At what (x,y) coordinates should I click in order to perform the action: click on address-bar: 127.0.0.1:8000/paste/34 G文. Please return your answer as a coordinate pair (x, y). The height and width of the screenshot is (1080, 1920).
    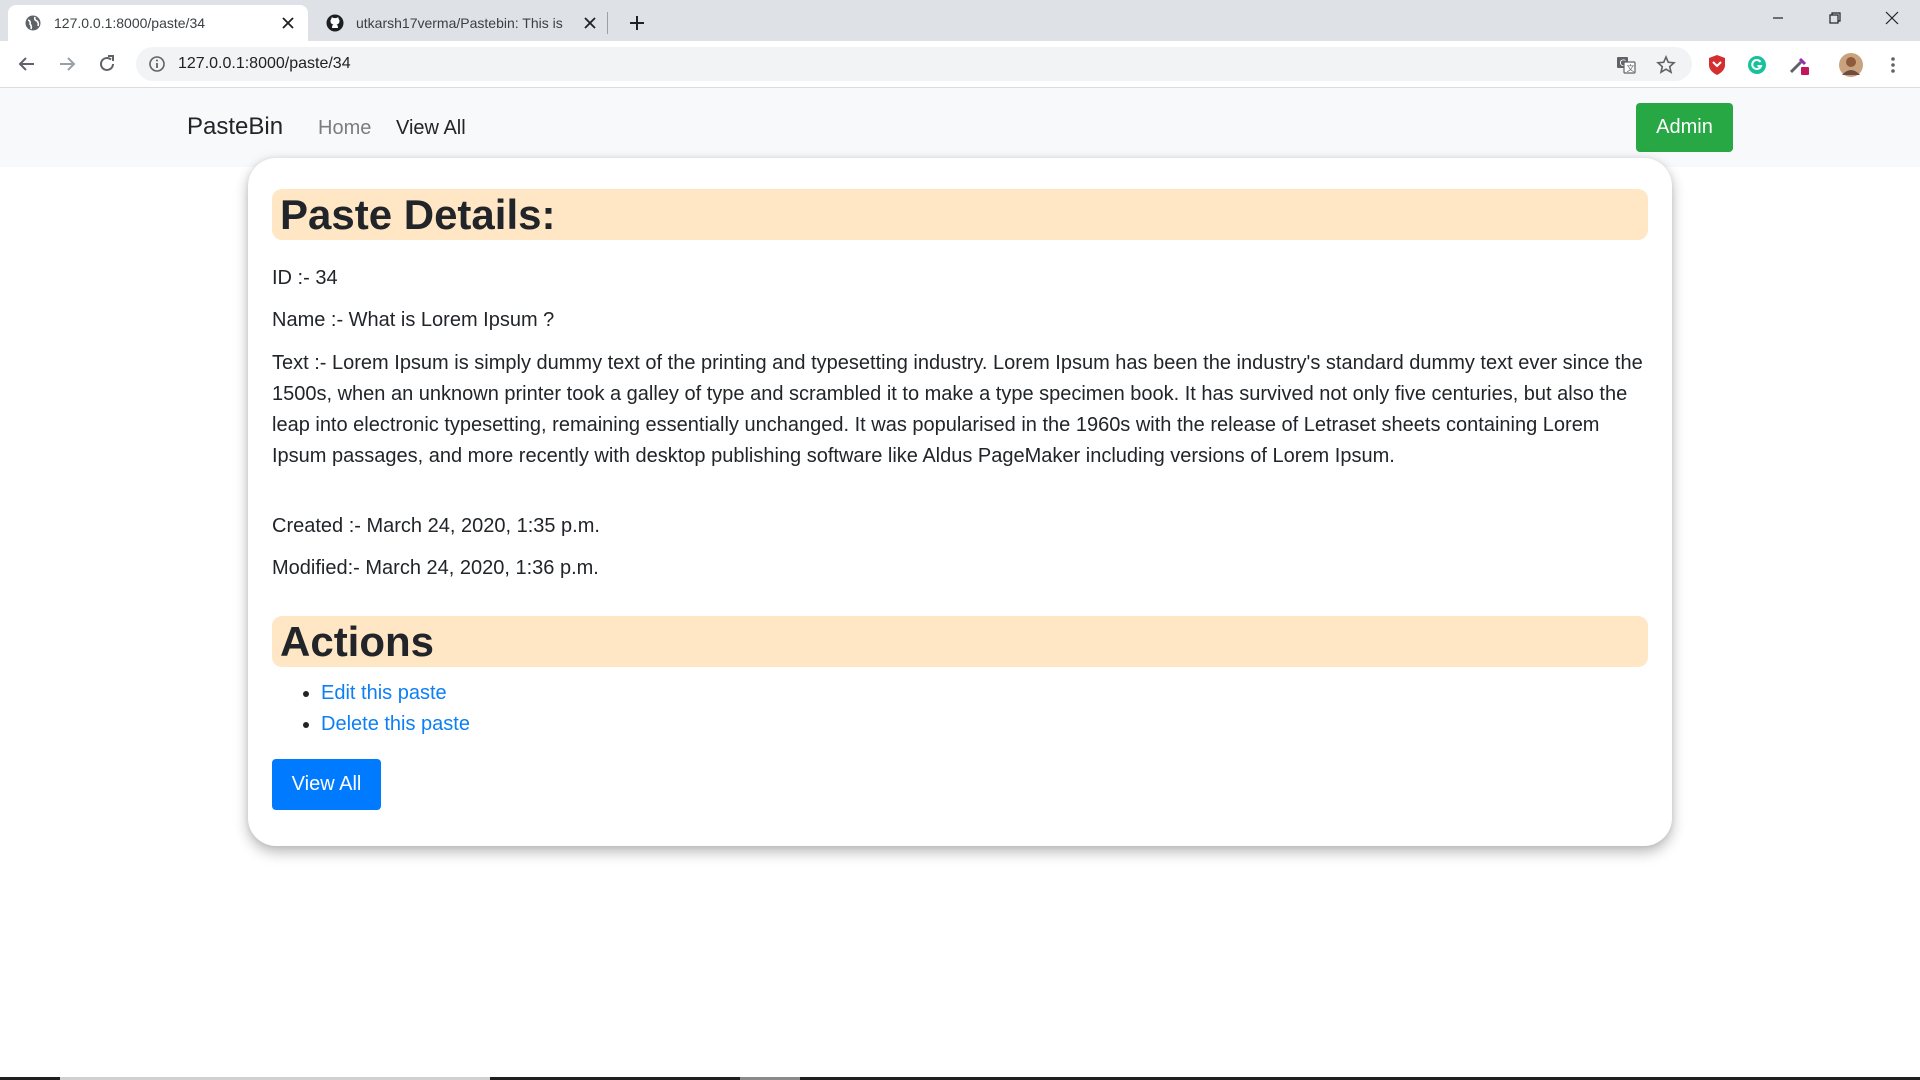
    Looking at the image, I should click on (914, 64).